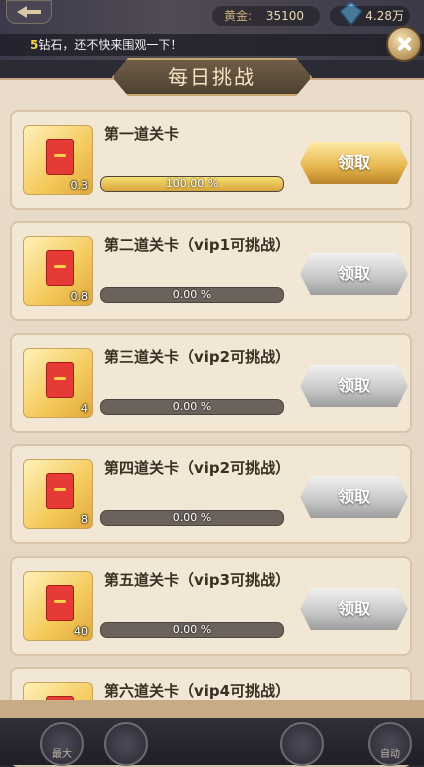  I want to click on reward-quantity: 40, so click(81, 631).